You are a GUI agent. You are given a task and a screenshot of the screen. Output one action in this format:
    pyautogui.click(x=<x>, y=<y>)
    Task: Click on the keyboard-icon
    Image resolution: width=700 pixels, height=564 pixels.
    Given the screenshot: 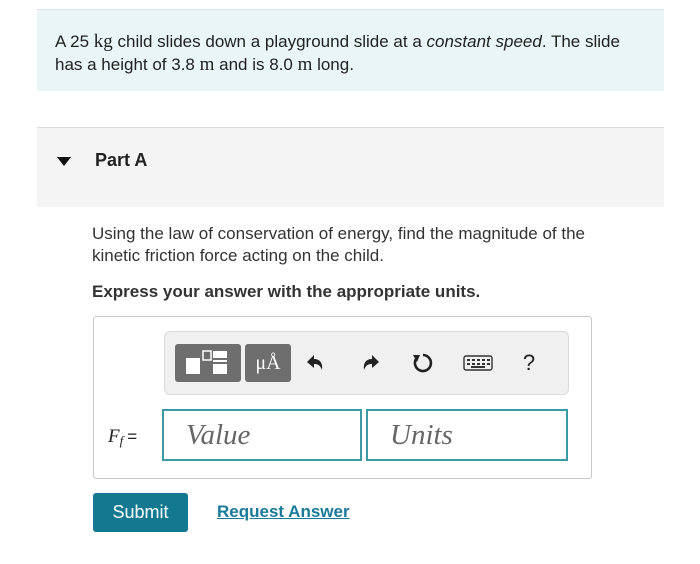 What is the action you would take?
    pyautogui.click(x=478, y=363)
    